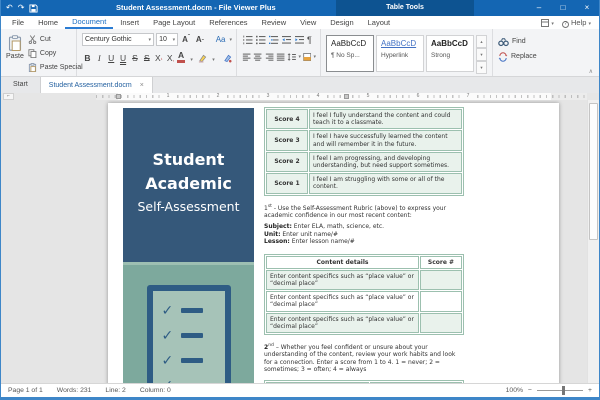 This screenshot has height=400, width=600. I want to click on document-tab: Student Assessment.docm ×, so click(96, 85).